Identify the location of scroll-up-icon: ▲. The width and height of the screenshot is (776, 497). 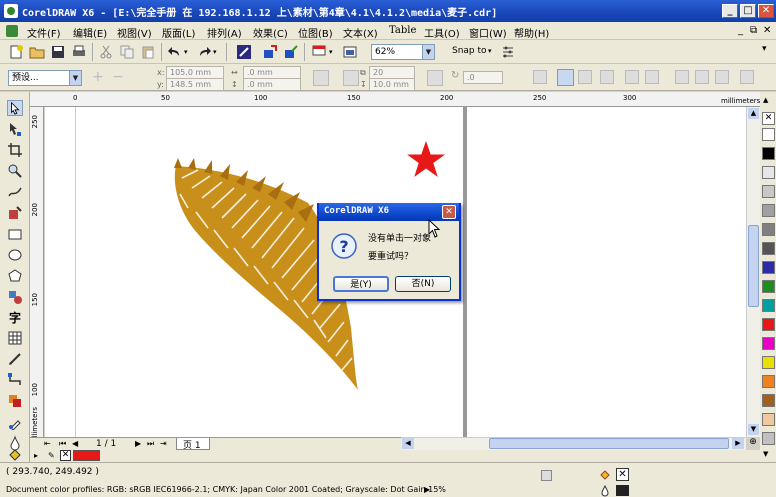
(753, 113).